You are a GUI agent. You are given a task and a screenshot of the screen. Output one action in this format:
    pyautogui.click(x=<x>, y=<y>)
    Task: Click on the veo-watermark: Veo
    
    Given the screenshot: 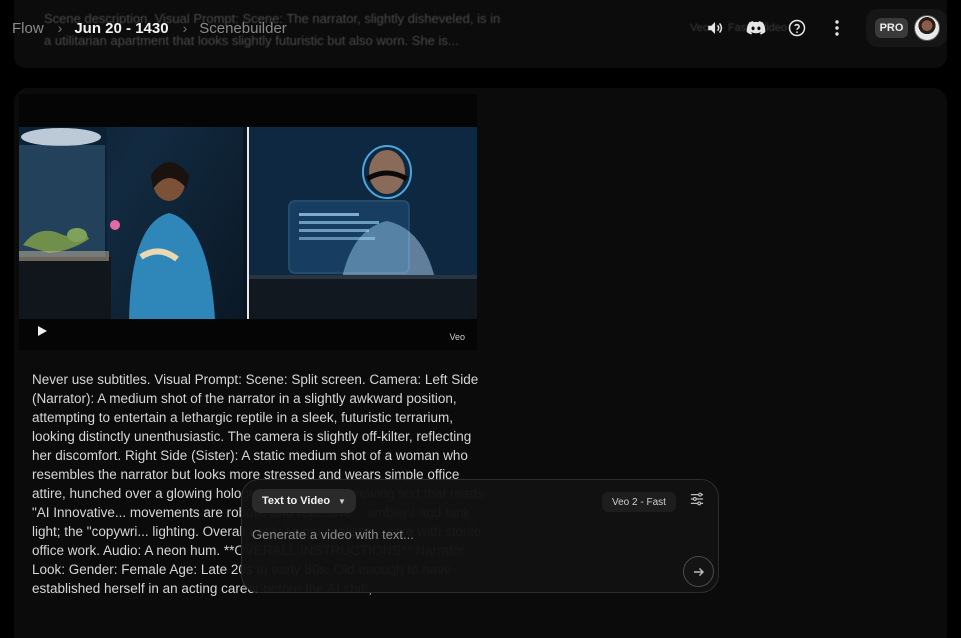 What is the action you would take?
    pyautogui.click(x=457, y=337)
    